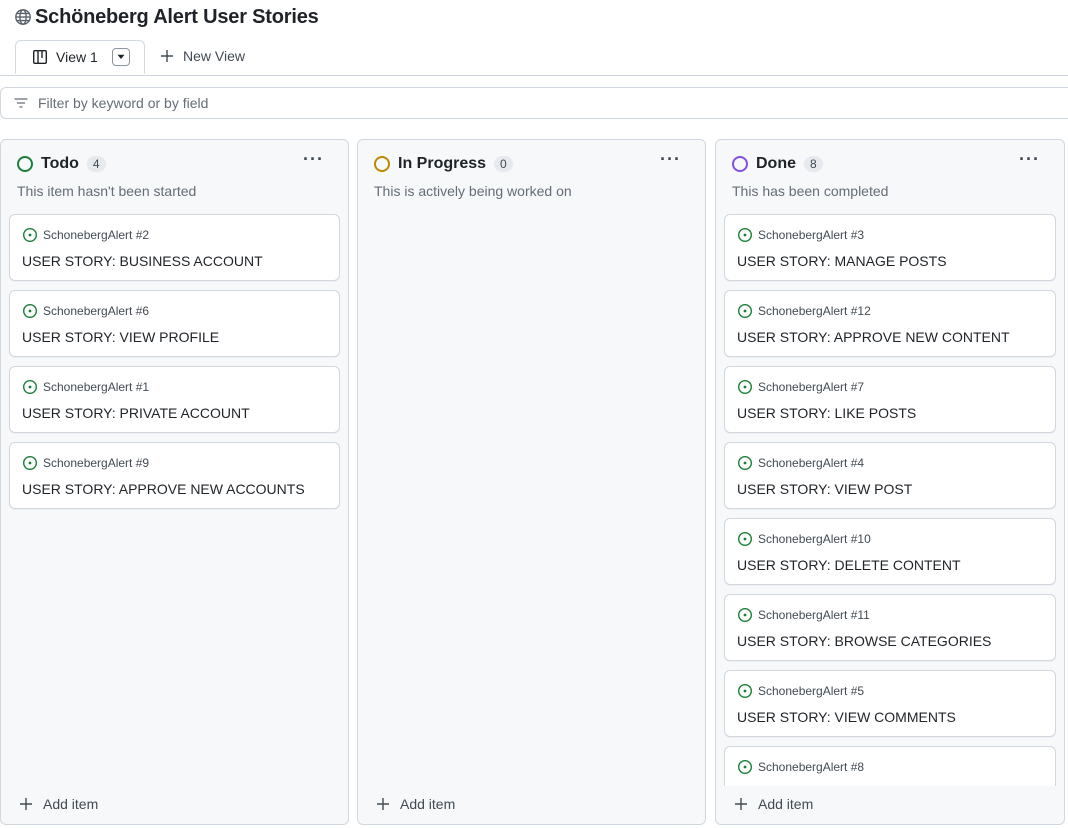 Image resolution: width=1068 pixels, height=828 pixels. What do you see at coordinates (177, 16) in the screenshot?
I see `page-title: Schöneberg Alert User Stories` at bounding box center [177, 16].